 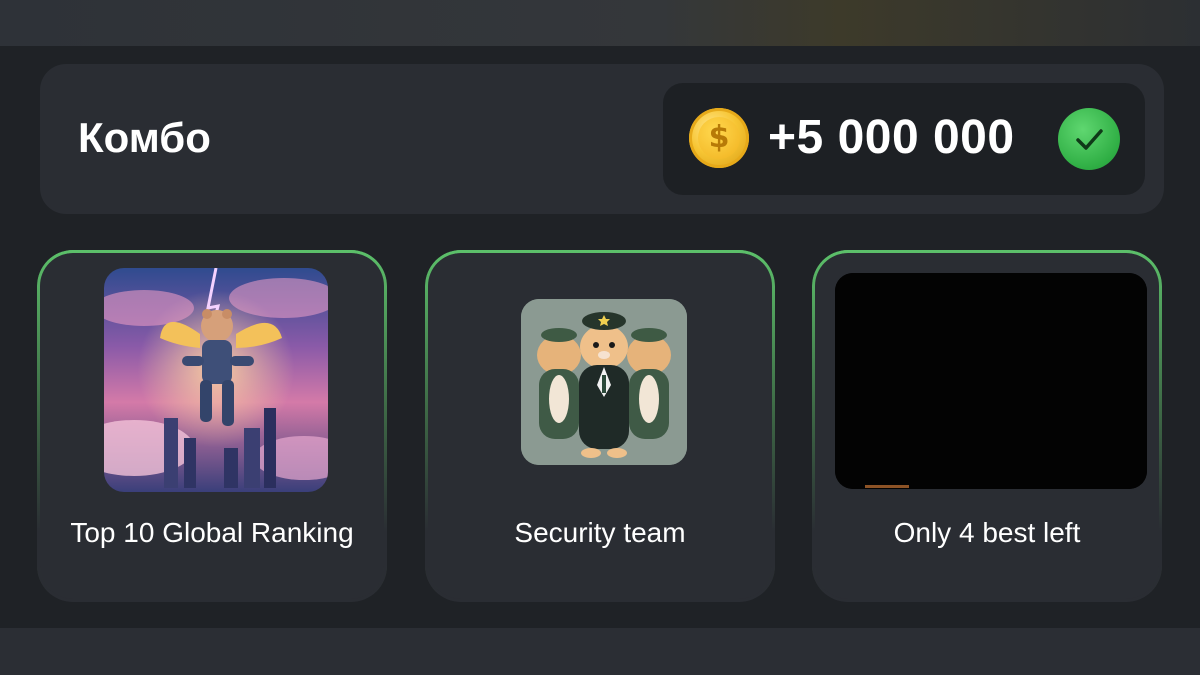 I want to click on coin-symbol: $, so click(x=719, y=138).